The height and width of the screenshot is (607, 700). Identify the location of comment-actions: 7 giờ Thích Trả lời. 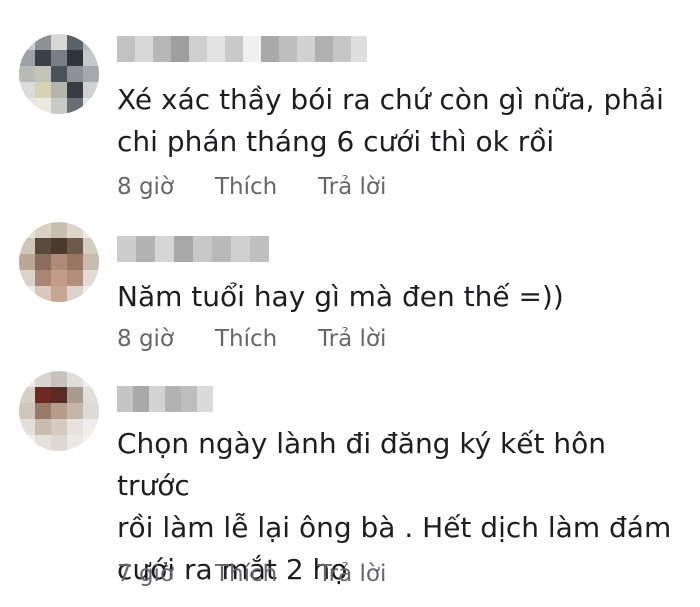
(251, 574).